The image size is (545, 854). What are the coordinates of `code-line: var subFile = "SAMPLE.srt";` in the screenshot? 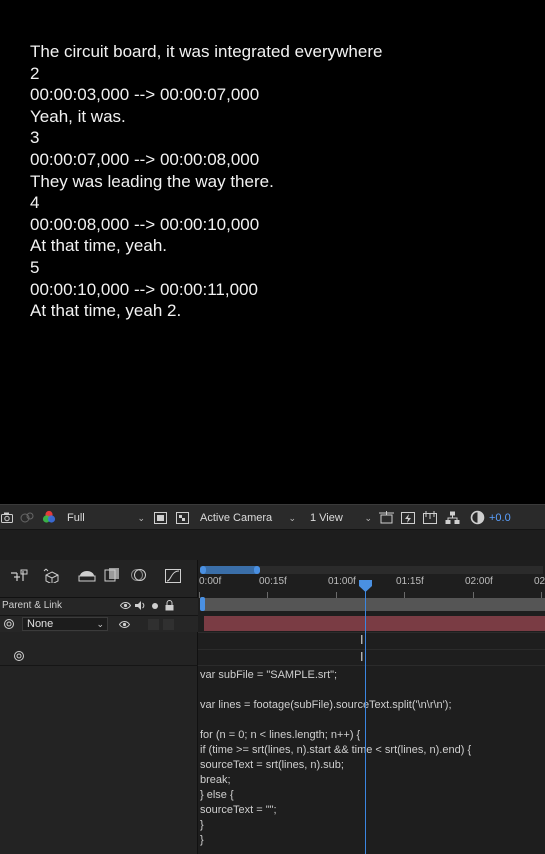 It's located at (269, 675).